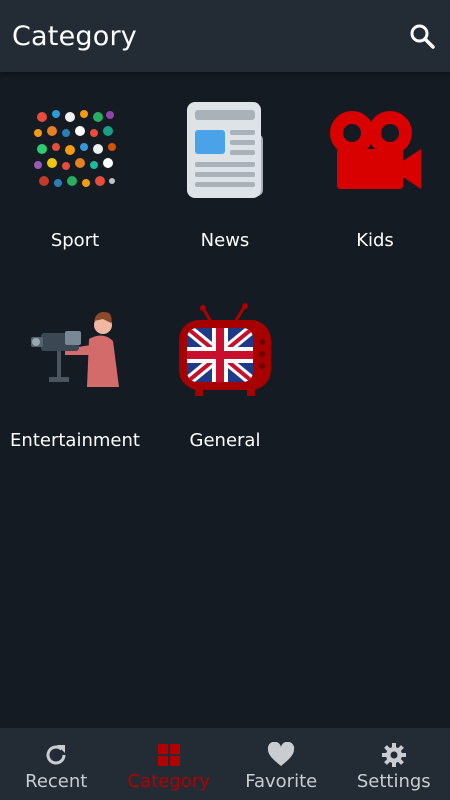  I want to click on cameraman-icon, so click(75, 350).